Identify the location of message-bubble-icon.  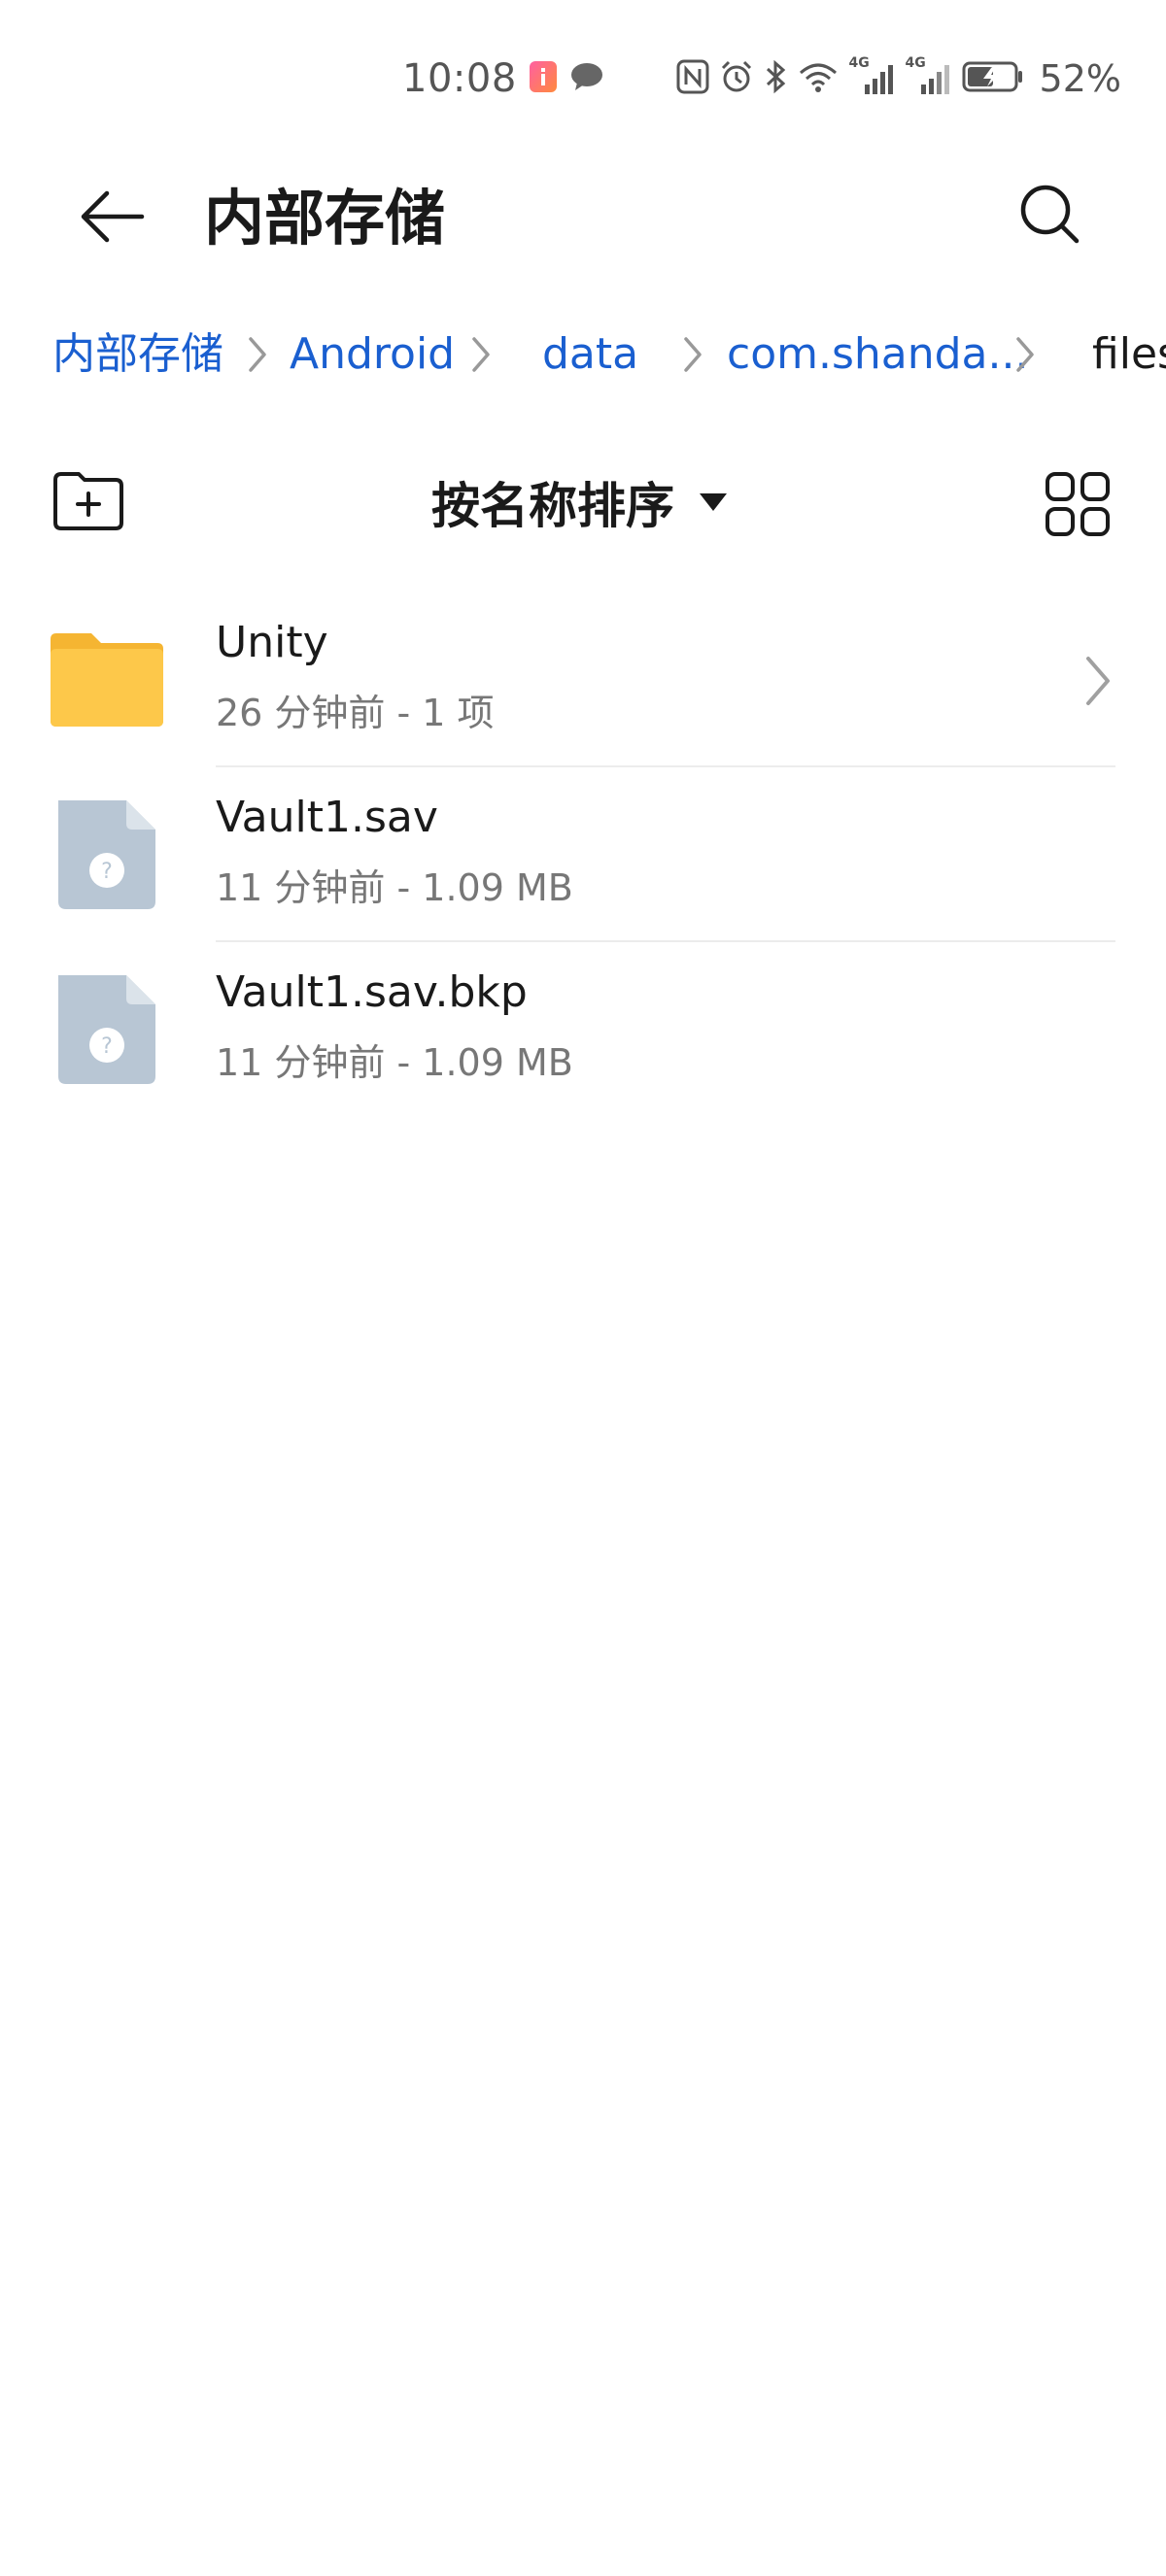
(586, 78).